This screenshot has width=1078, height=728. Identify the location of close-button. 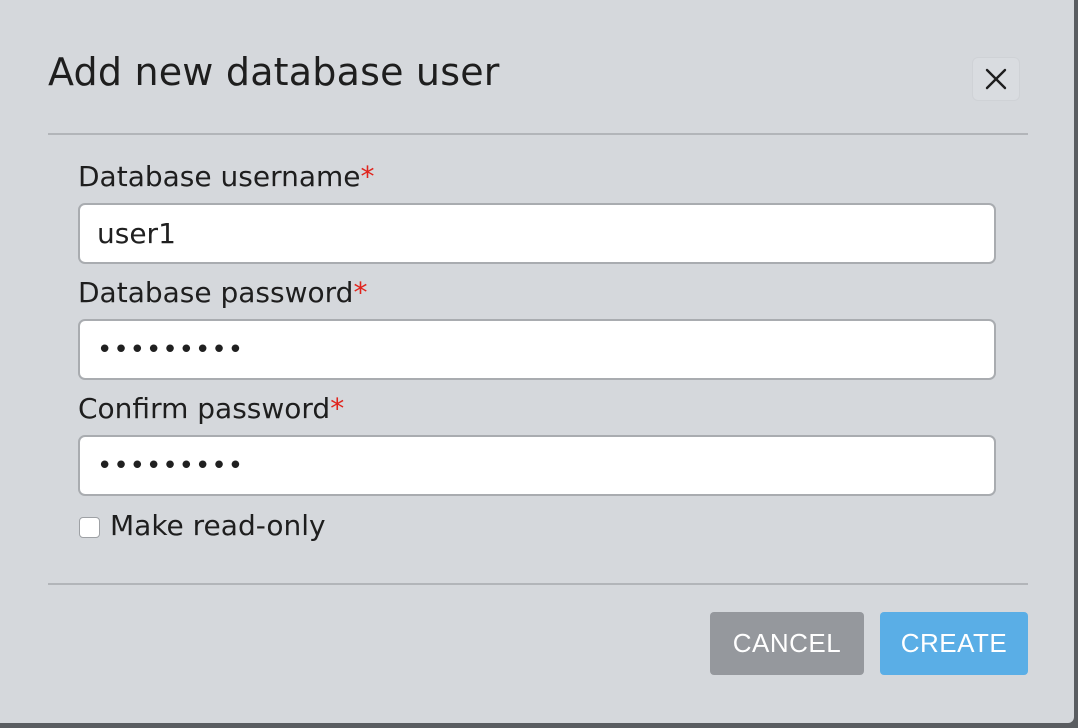
(996, 79).